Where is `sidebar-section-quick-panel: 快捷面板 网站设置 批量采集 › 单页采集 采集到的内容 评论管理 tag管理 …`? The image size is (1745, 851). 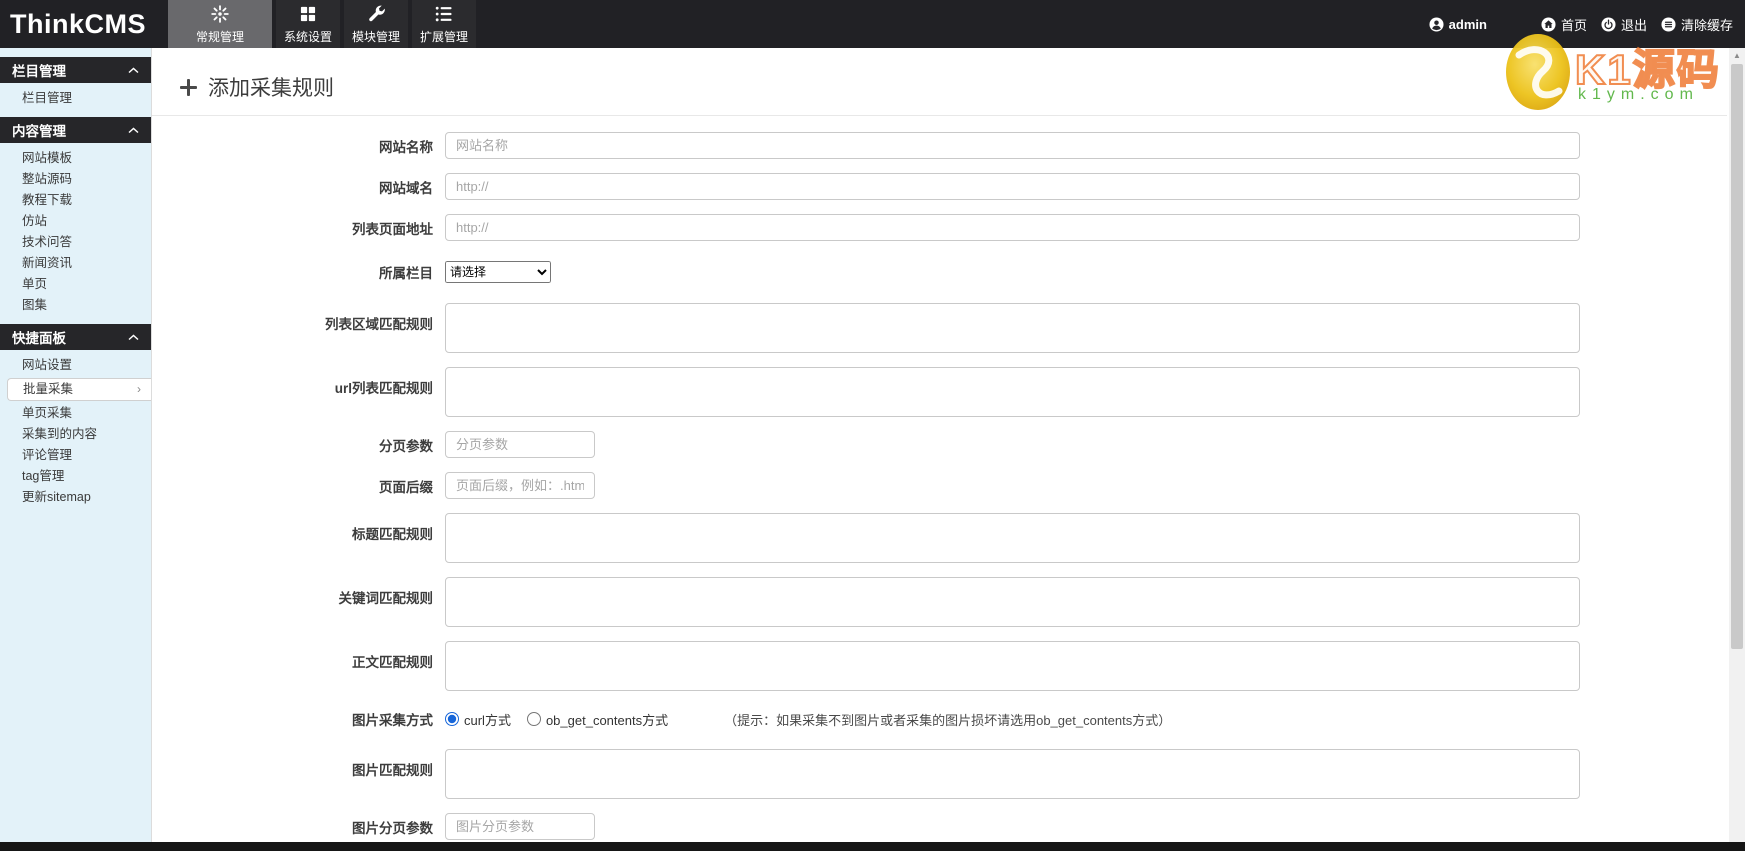 sidebar-section-quick-panel: 快捷面板 网站设置 批量采集 › 单页采集 采集到的内容 评论管理 tag管理 … is located at coordinates (75, 417).